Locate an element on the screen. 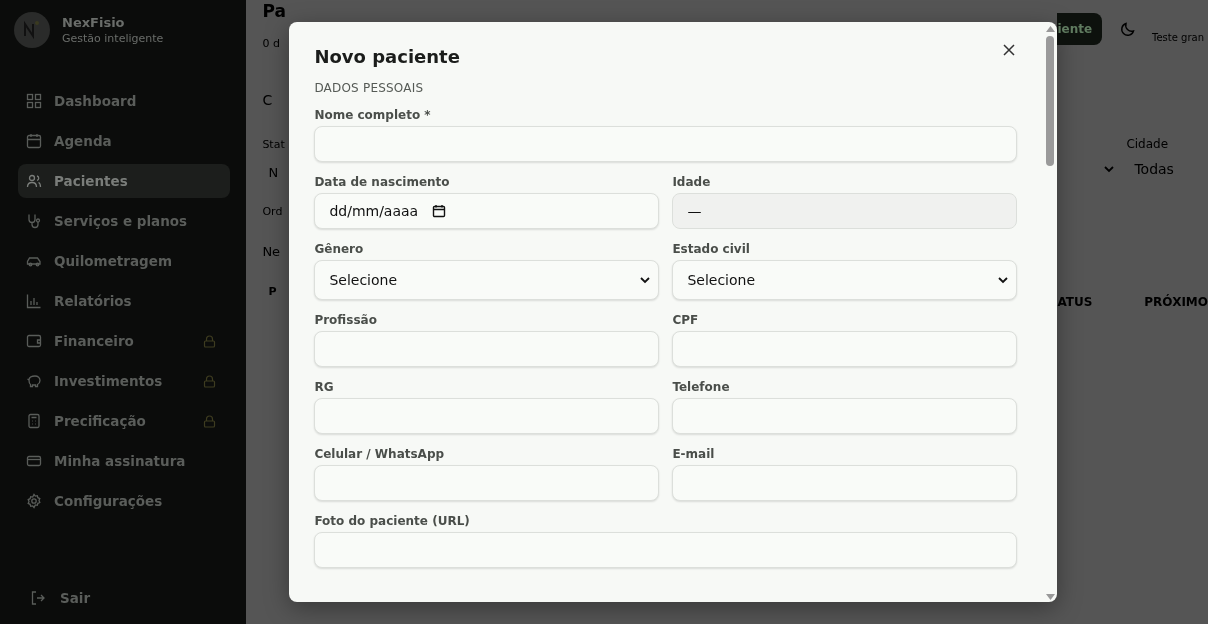 The width and height of the screenshot is (1208, 624). field-label: Profissão is located at coordinates (346, 320).